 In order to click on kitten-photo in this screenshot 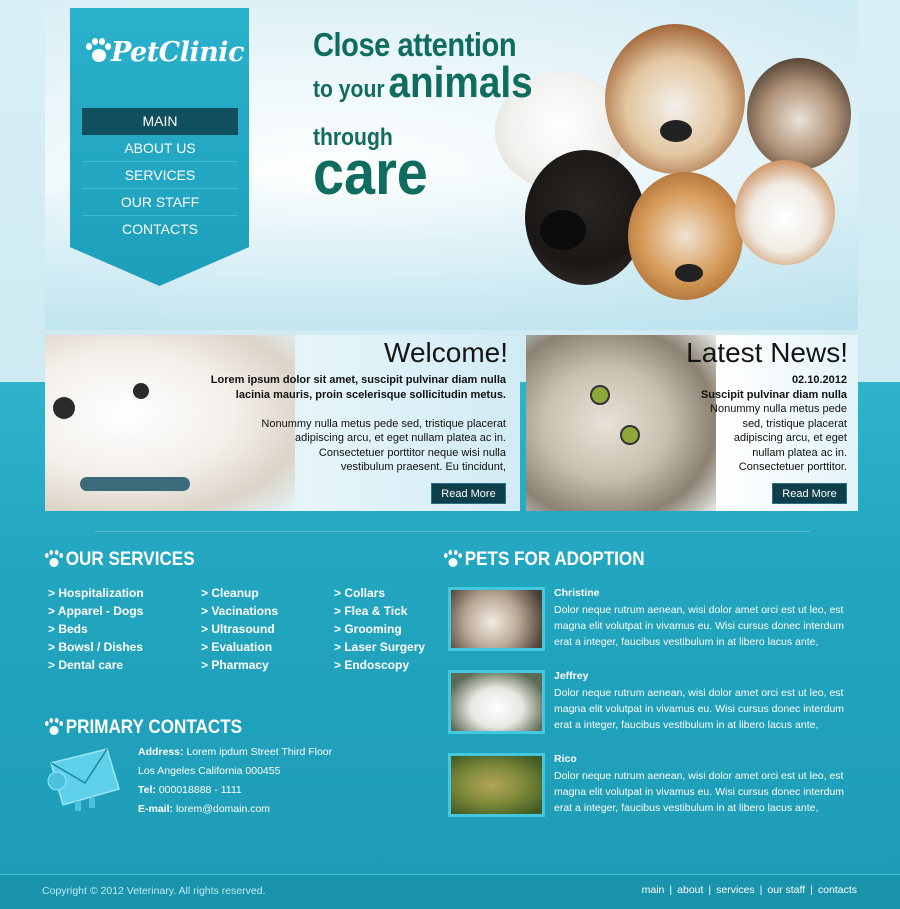, I will do `click(496, 619)`.